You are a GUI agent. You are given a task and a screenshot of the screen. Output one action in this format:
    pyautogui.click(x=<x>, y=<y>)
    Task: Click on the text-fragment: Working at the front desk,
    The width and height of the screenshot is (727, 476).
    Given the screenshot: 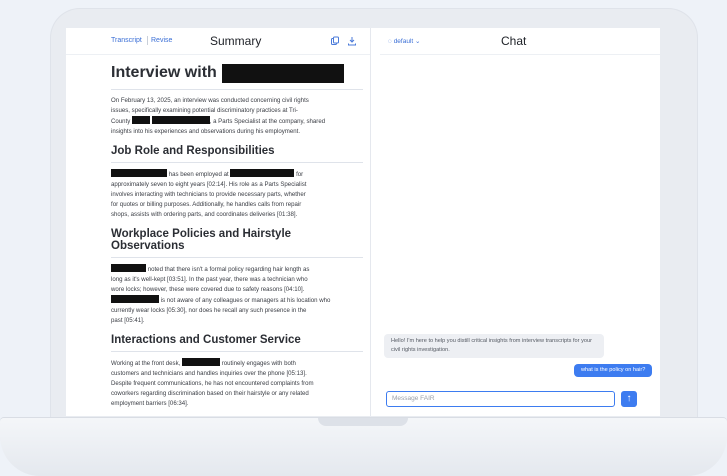 What is the action you would take?
    pyautogui.click(x=146, y=363)
    